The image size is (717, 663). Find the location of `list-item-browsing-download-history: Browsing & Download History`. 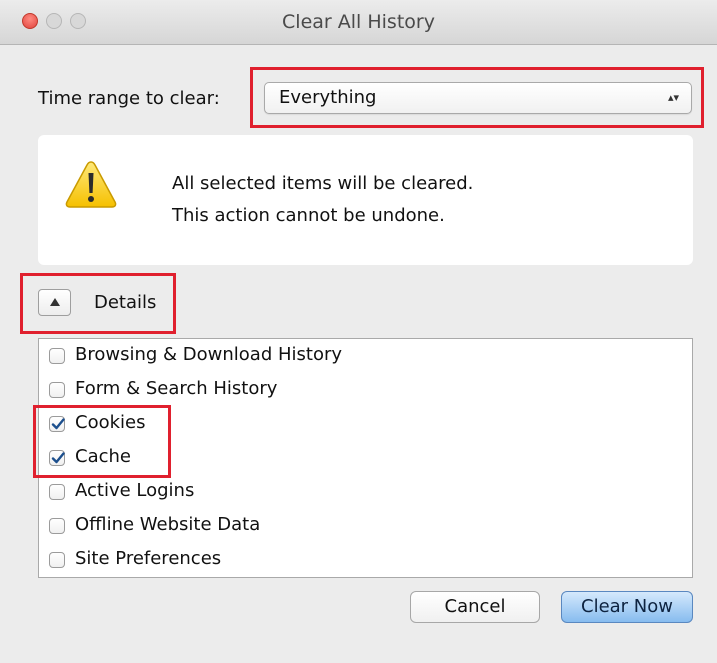

list-item-browsing-download-history: Browsing & Download History is located at coordinates (359, 356).